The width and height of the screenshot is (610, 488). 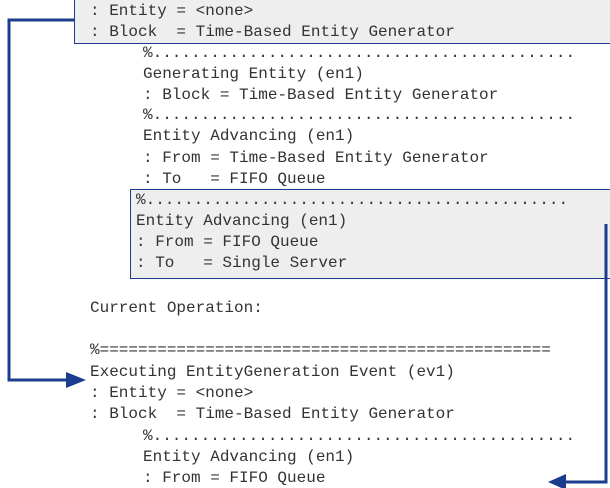 I want to click on top-block-line: : Block = Time-Based Entity Generator, so click(x=272, y=32).